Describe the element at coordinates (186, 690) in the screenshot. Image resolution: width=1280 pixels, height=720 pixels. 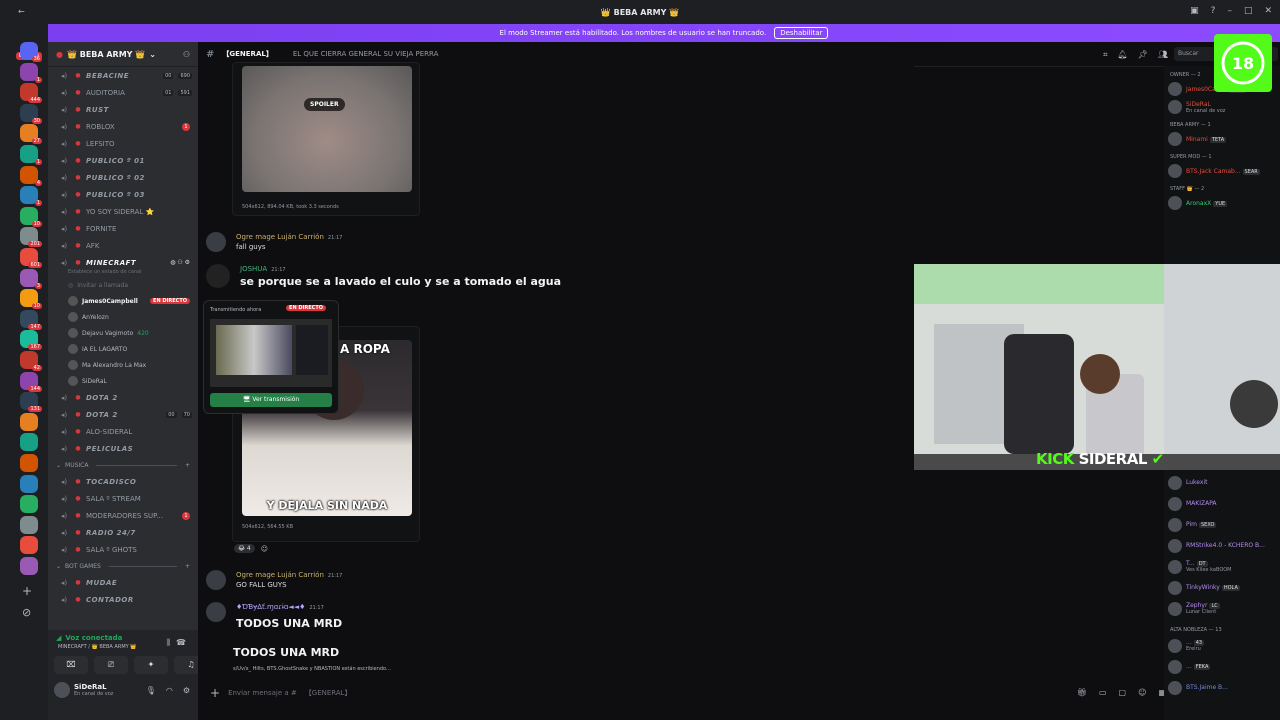
I see `settings-gear-icon: ⚙` at that location.